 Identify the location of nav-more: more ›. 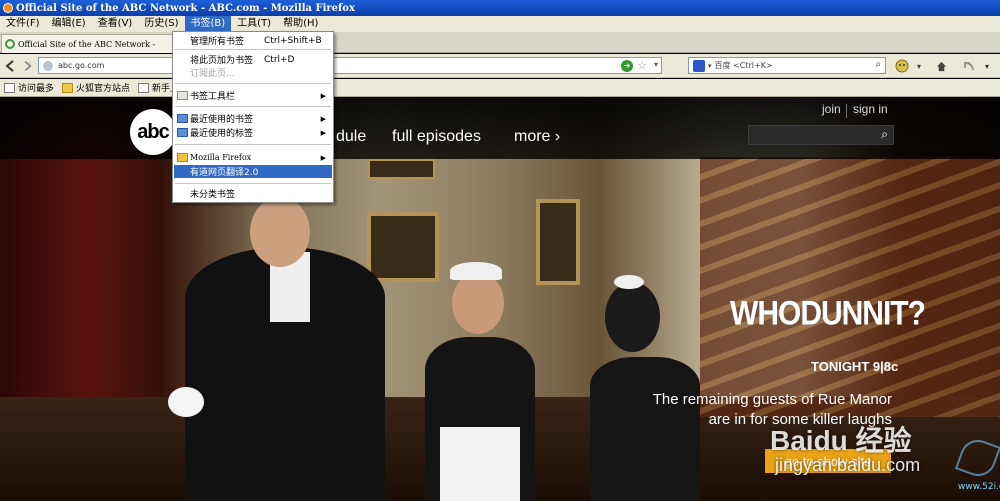
(537, 137).